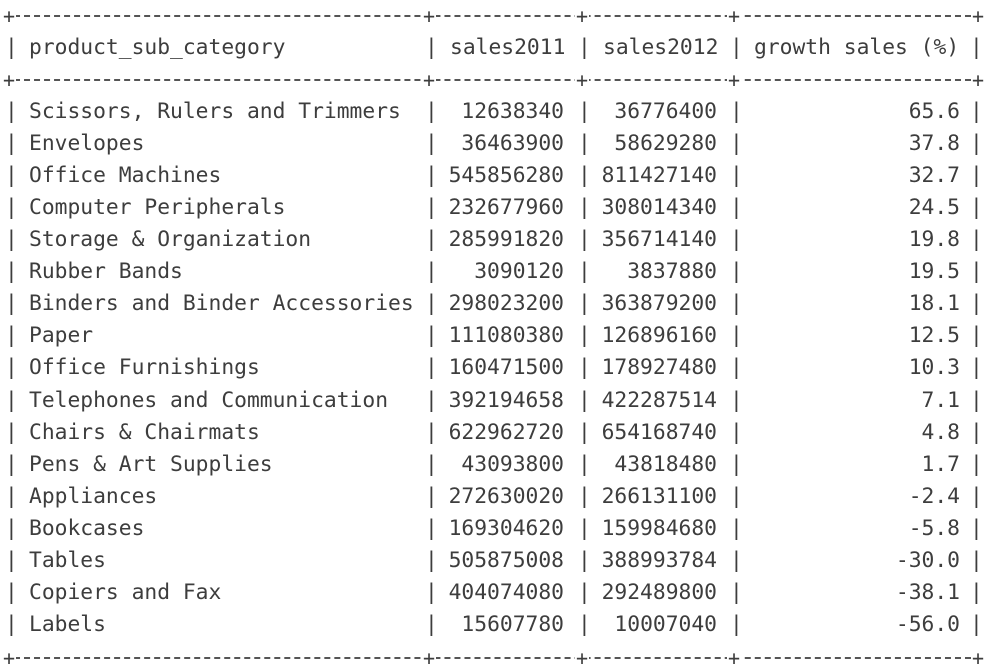 The width and height of the screenshot is (993, 670). What do you see at coordinates (506, 336) in the screenshot?
I see `cell-sales2011: 111080380` at bounding box center [506, 336].